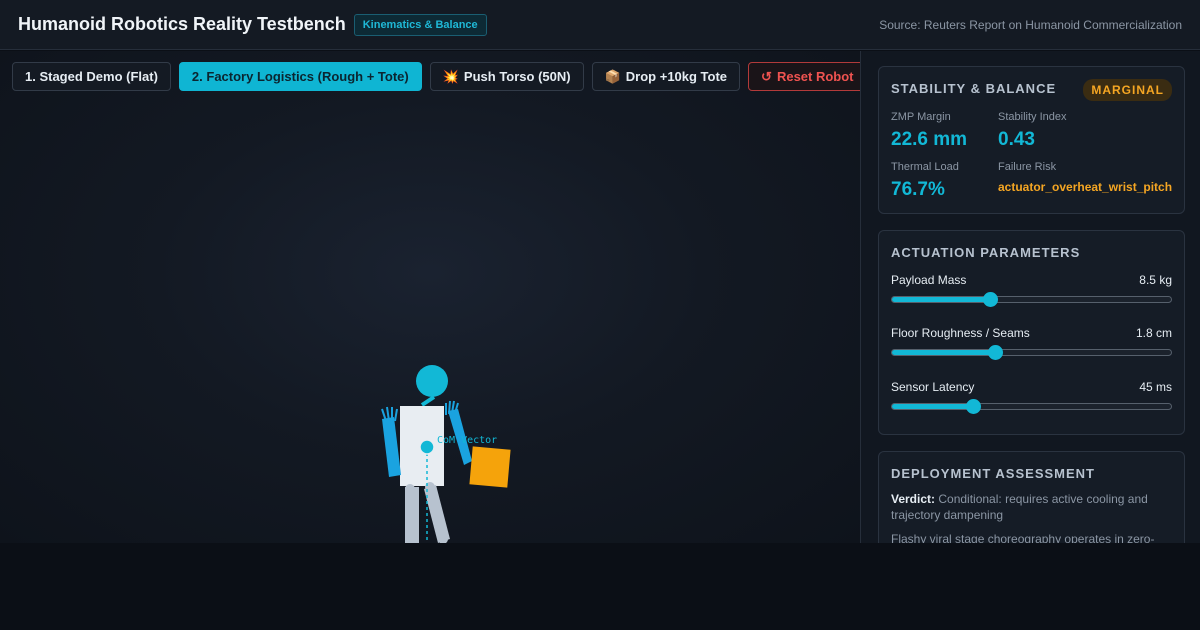 This screenshot has width=1200, height=630. I want to click on zmp-margin-metric: ZMP Margin 22.6 mm, so click(929, 131).